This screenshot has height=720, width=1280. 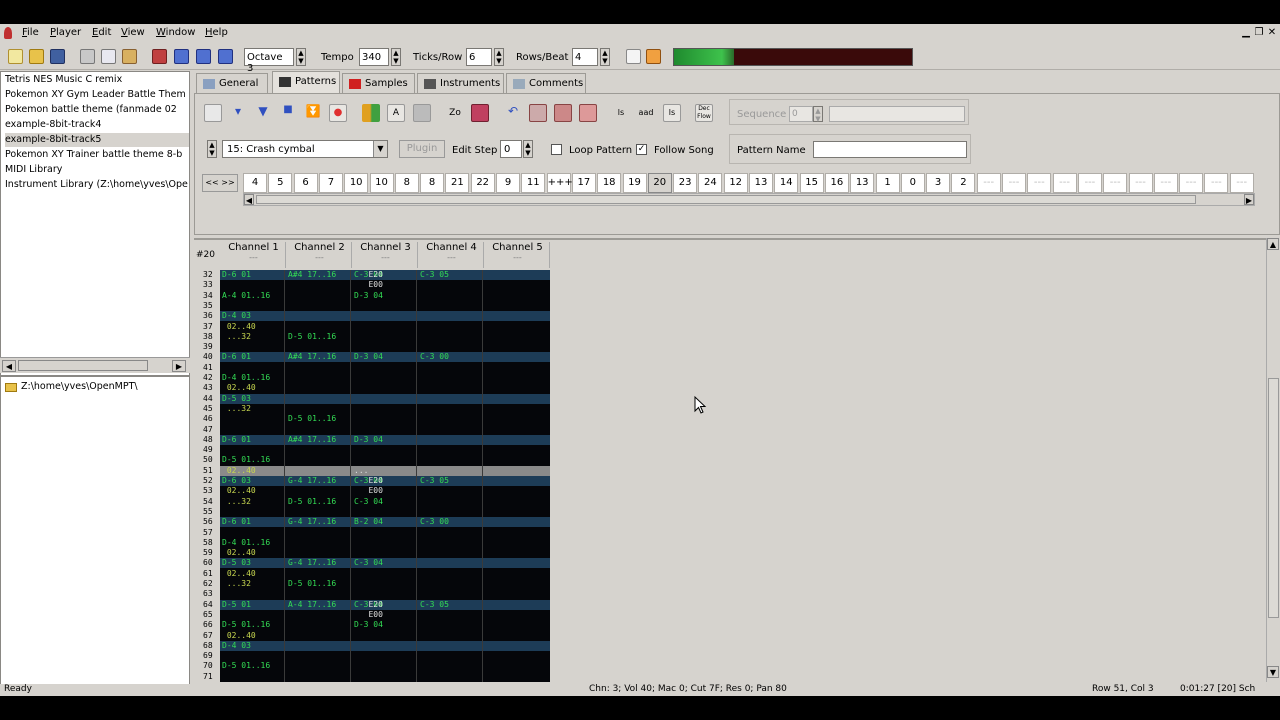 What do you see at coordinates (330, 183) in the screenshot?
I see `order-item: 7` at bounding box center [330, 183].